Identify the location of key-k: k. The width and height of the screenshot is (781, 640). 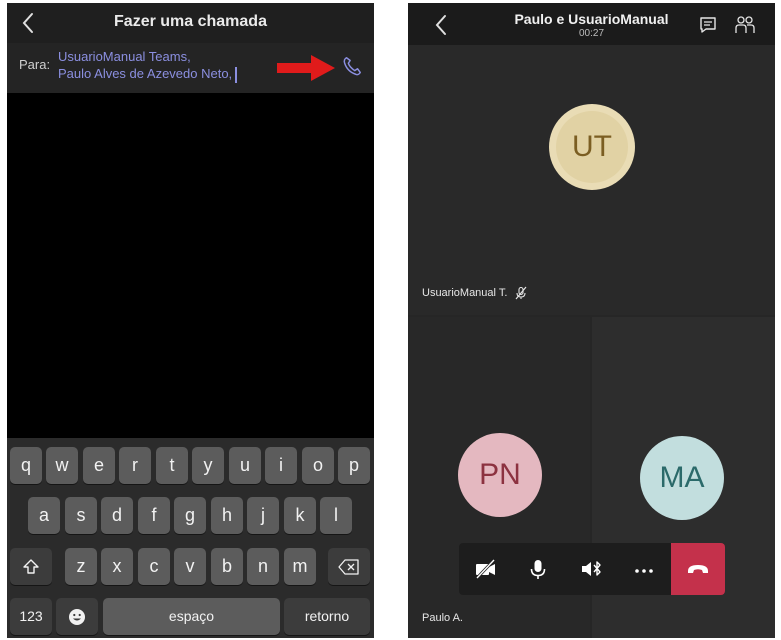
(300, 515).